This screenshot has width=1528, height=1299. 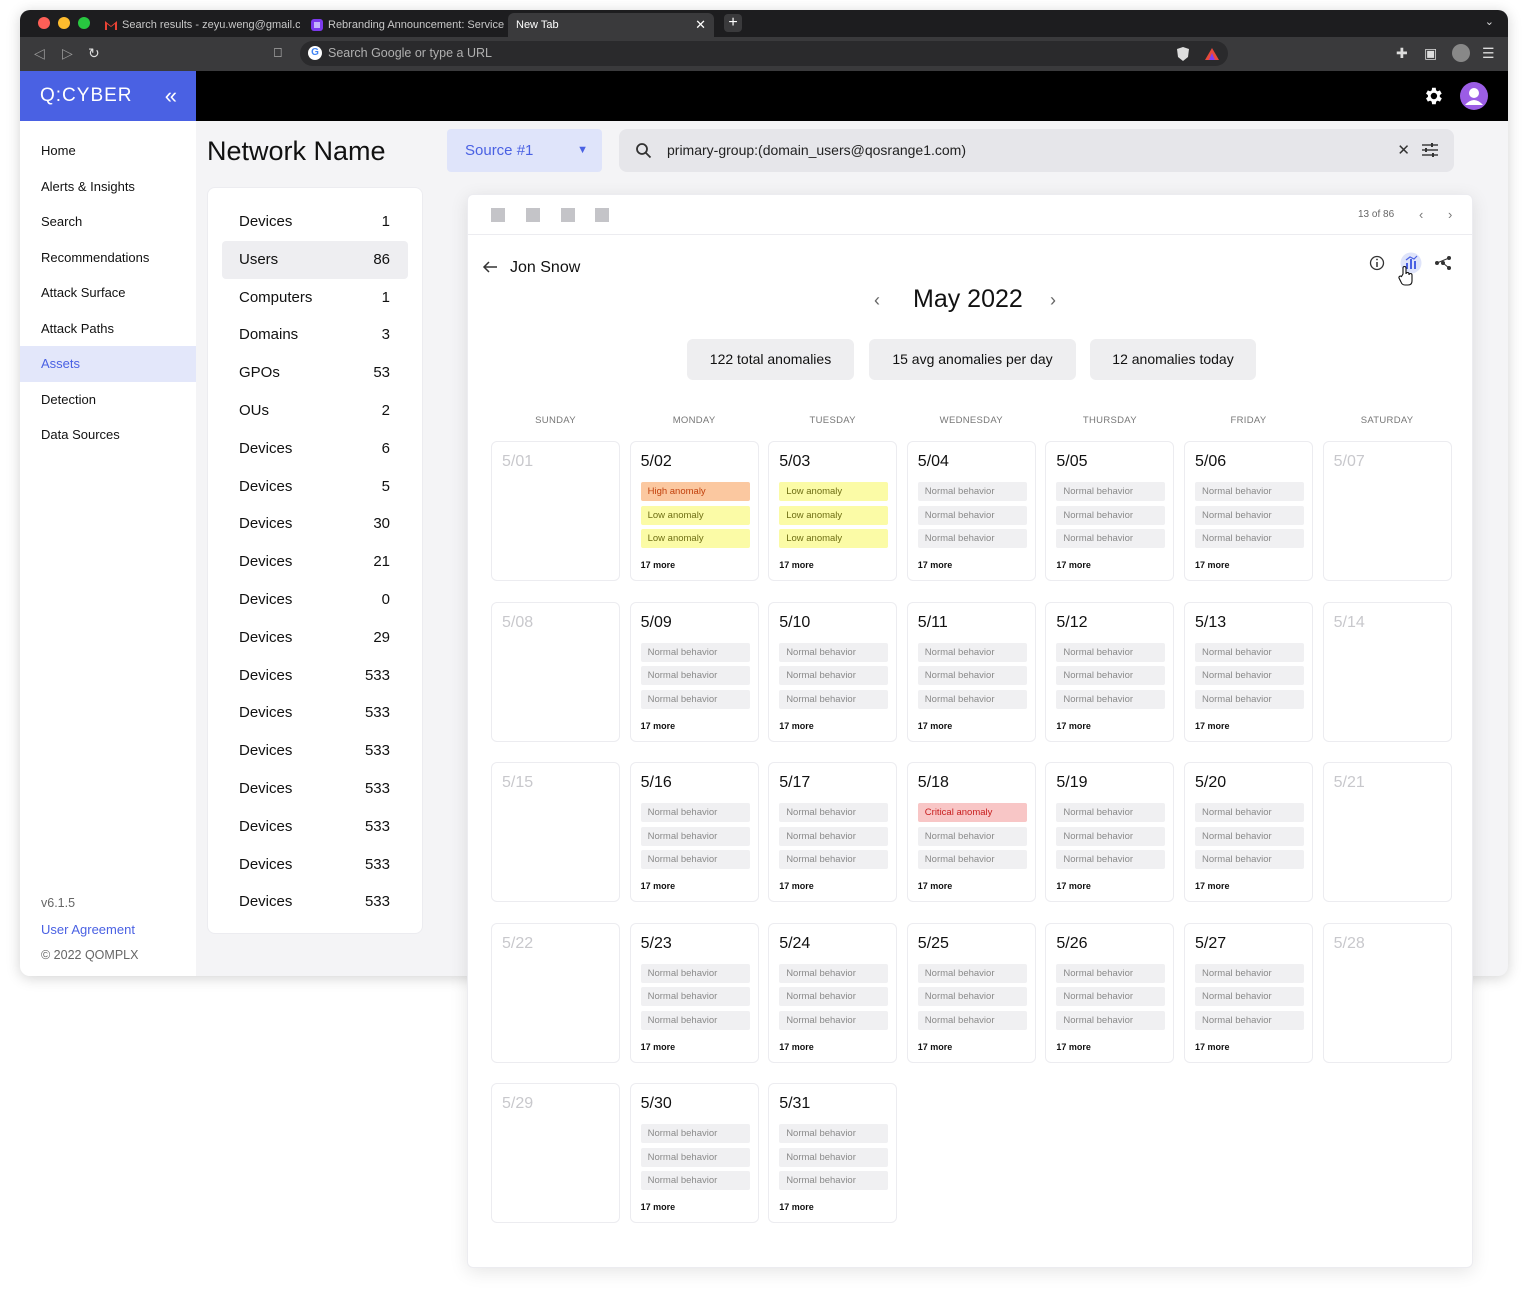 I want to click on calendar-day: 5/15, so click(x=555, y=832).